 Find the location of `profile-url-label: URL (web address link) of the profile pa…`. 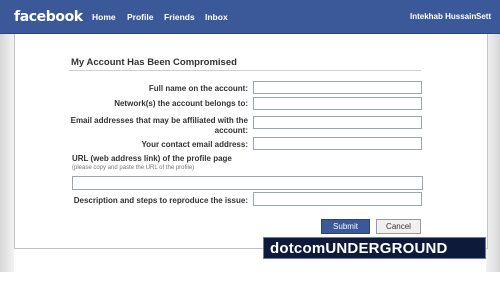

profile-url-label: URL (web address link) of the profile pa… is located at coordinates (152, 158).